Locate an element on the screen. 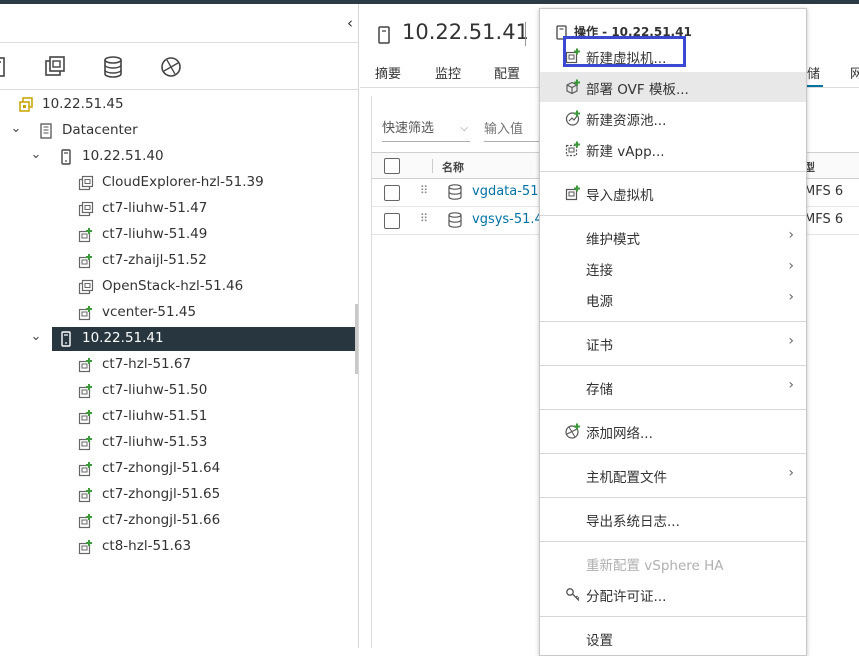 The width and height of the screenshot is (859, 656). menu-item-label: 导入虚拟机 is located at coordinates (620, 196).